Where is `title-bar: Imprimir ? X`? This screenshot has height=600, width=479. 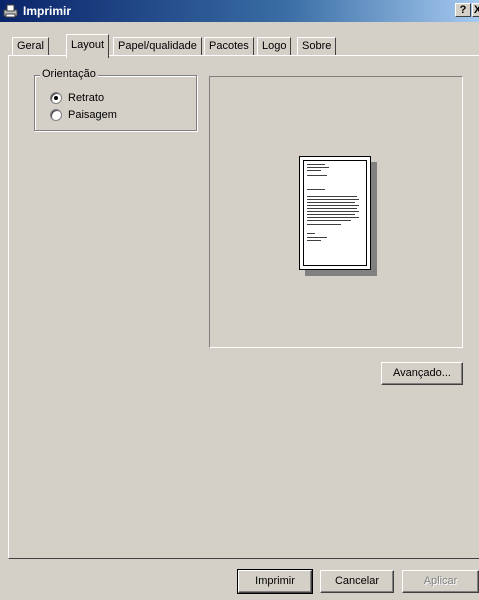
title-bar: Imprimir ? X is located at coordinates (239, 11).